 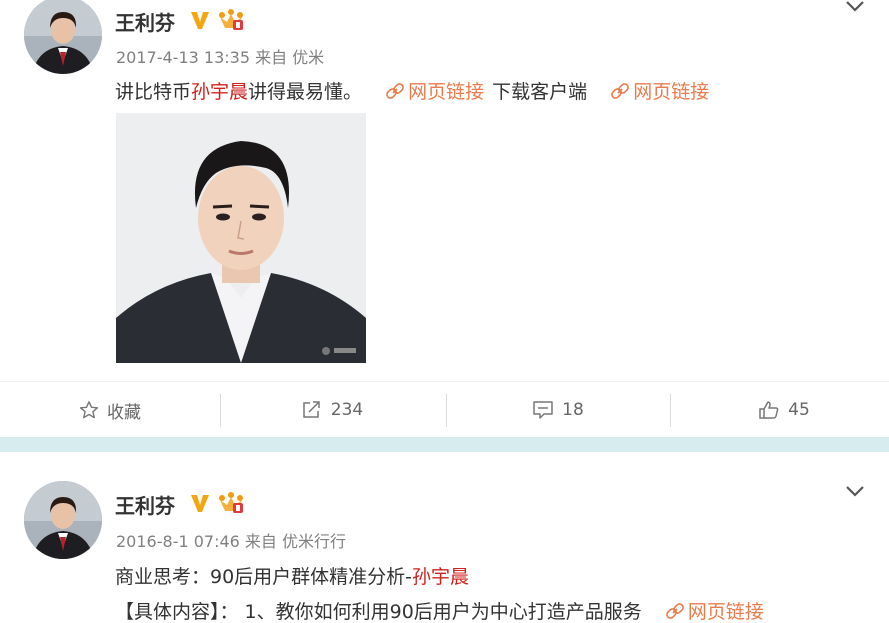 What do you see at coordinates (241, 238) in the screenshot?
I see `post-image` at bounding box center [241, 238].